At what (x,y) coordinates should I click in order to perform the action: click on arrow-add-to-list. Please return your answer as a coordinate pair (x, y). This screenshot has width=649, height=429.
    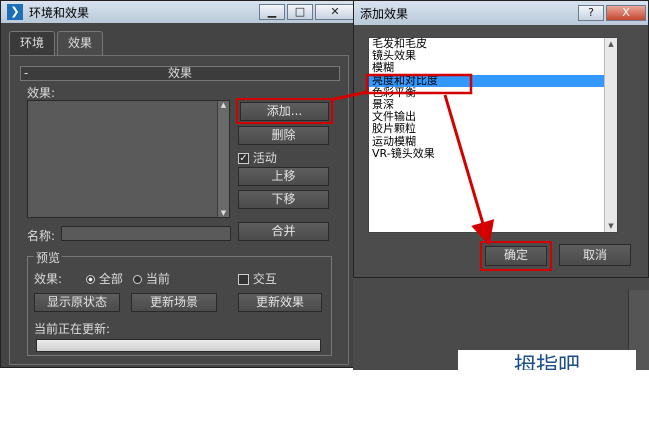
    Looking at the image, I should click on (348, 96).